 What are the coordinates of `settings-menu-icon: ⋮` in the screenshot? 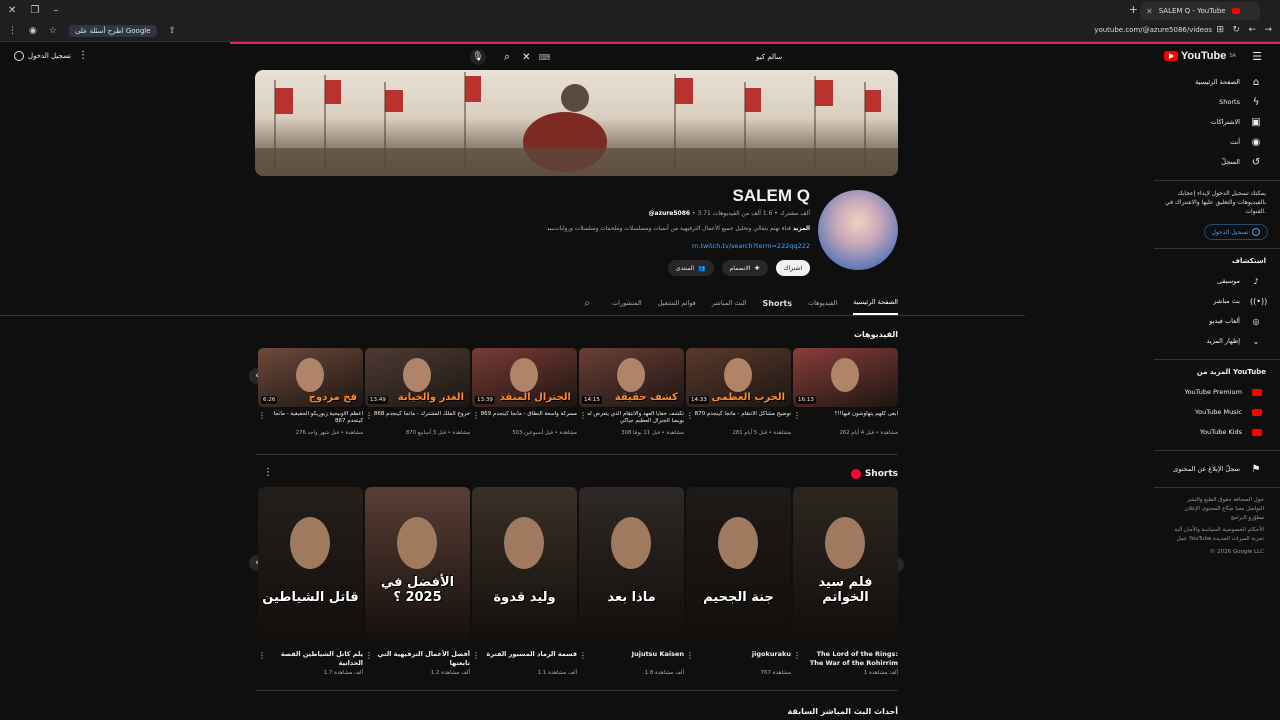 It's located at (83, 55).